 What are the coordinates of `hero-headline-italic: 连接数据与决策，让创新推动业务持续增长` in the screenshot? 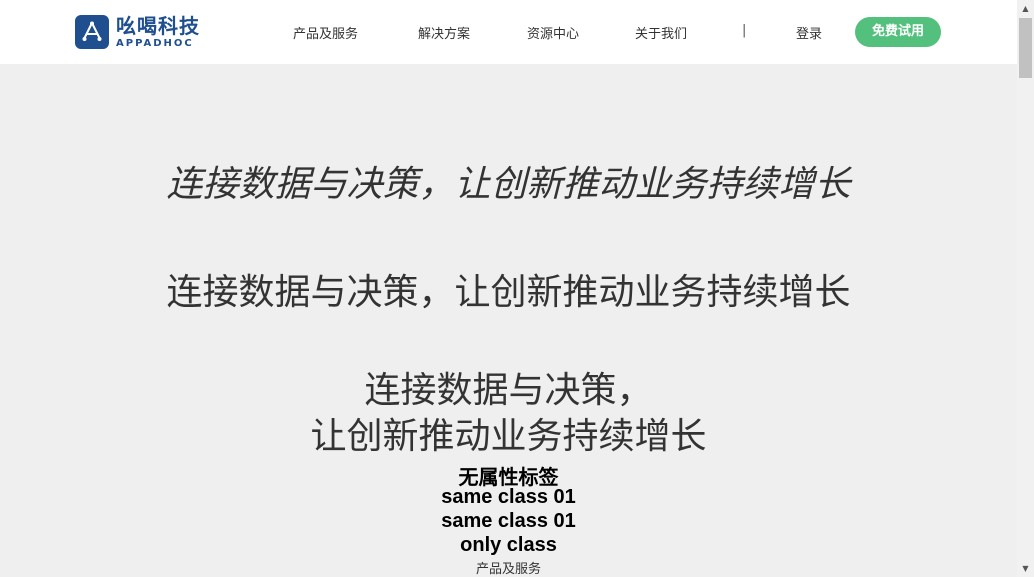 It's located at (508, 184).